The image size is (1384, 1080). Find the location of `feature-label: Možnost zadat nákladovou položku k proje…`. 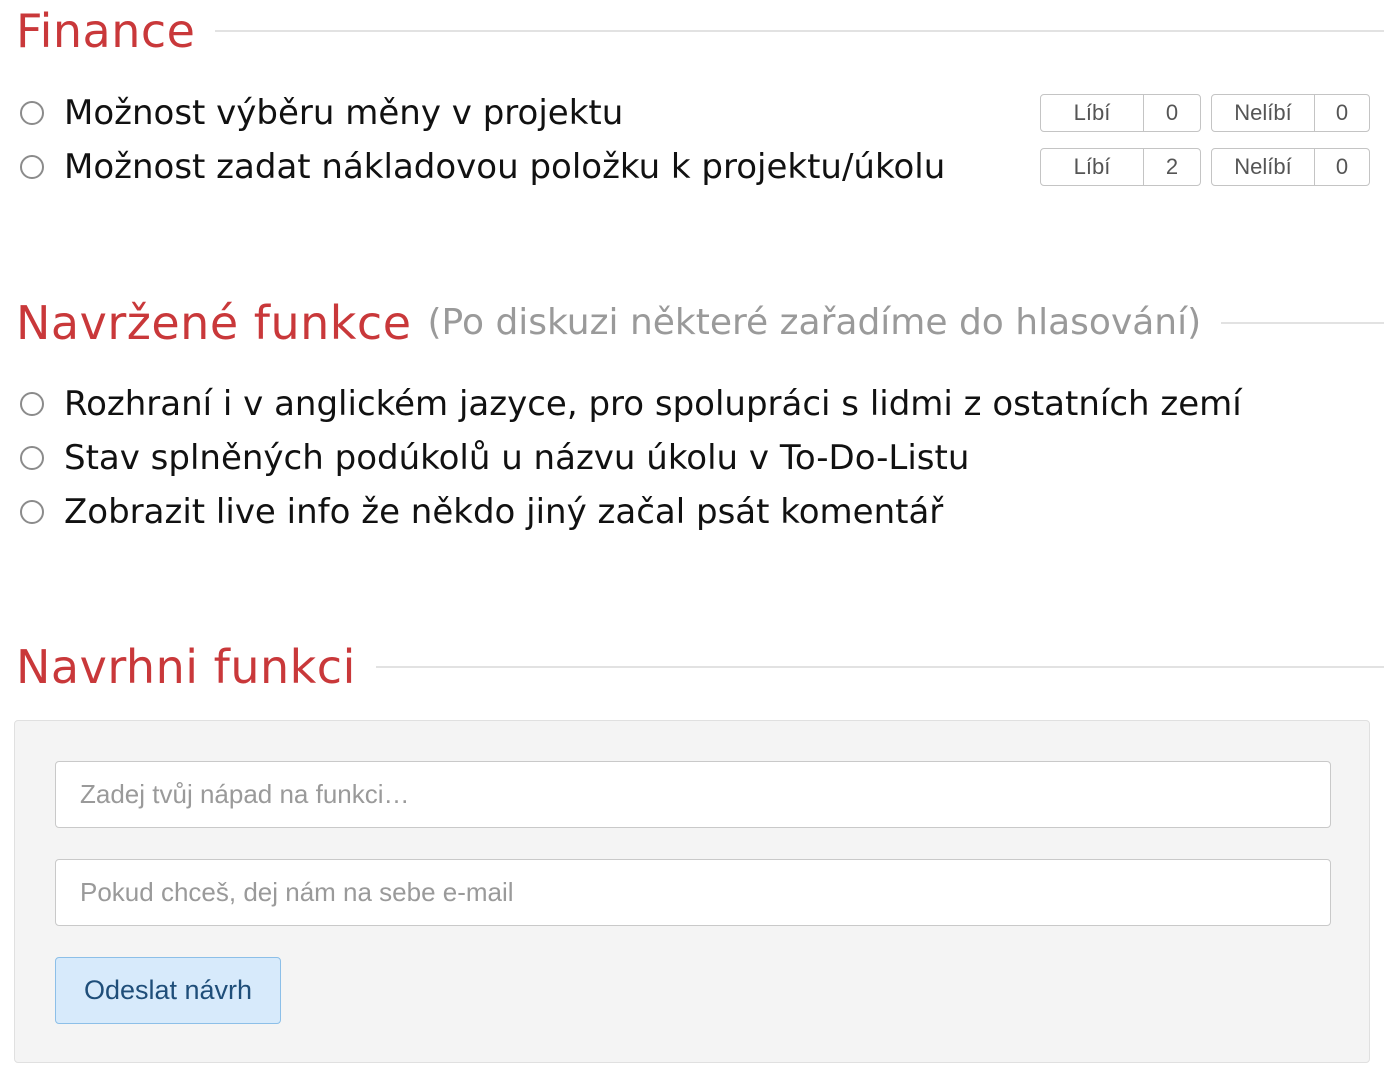

feature-label: Možnost zadat nákladovou položku k proje… is located at coordinates (505, 167).